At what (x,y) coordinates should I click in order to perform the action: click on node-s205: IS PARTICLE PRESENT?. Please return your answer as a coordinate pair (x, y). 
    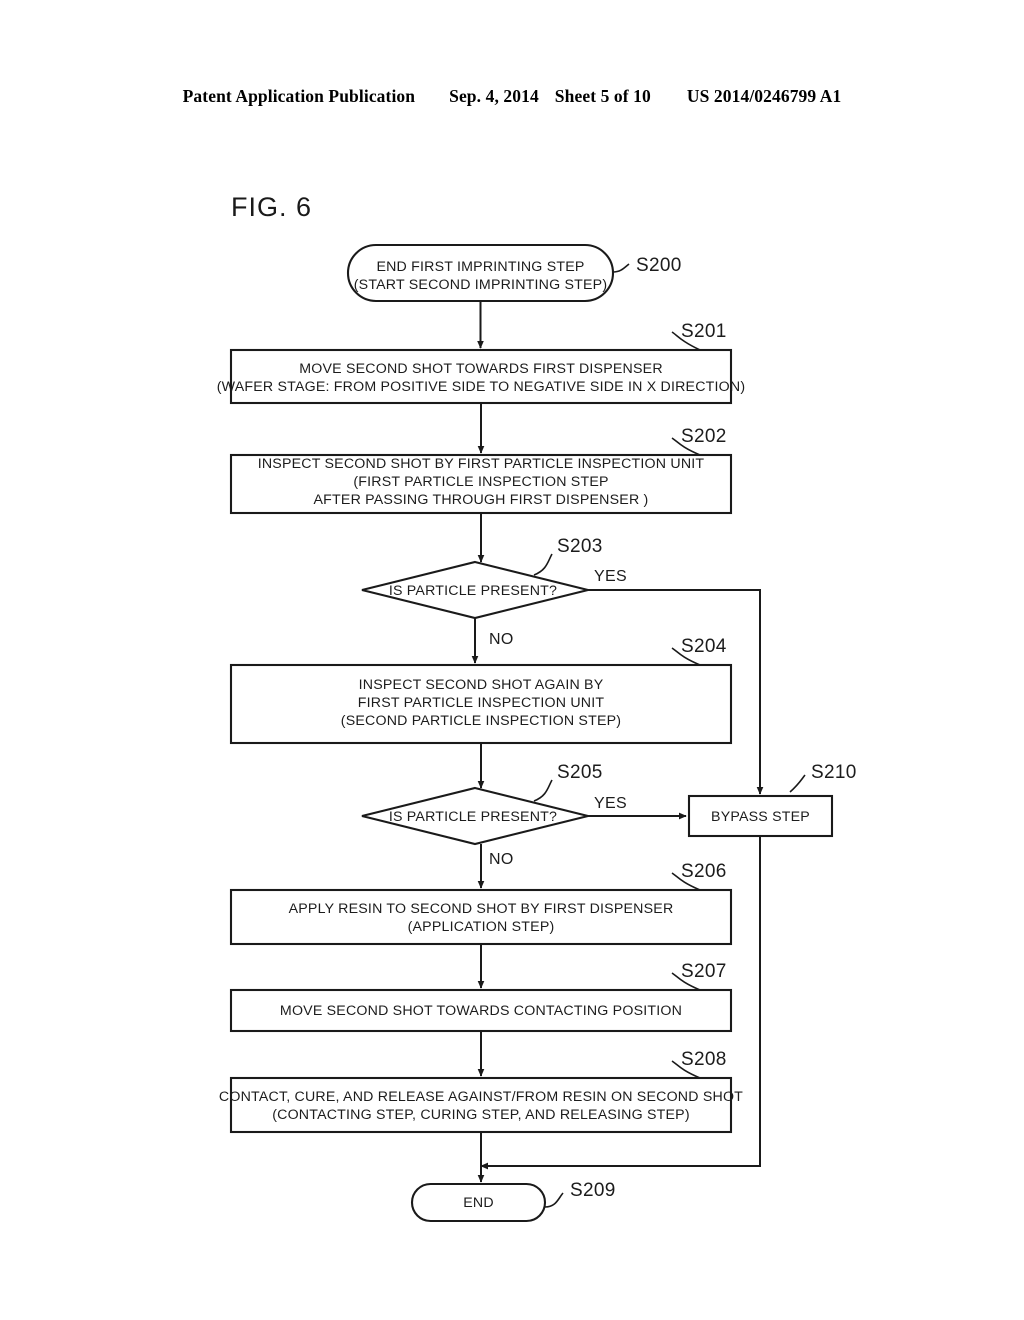
    Looking at the image, I should click on (475, 816).